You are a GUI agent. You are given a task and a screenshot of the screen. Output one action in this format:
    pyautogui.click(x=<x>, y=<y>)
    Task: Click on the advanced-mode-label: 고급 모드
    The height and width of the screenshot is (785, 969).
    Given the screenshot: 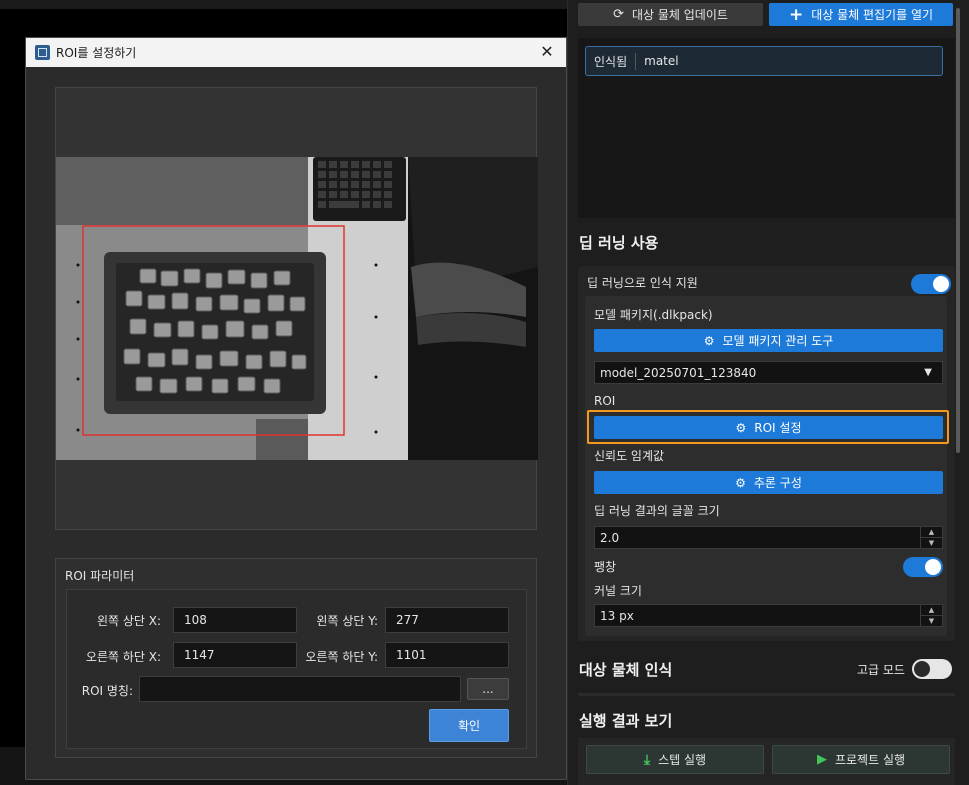 What is the action you would take?
    pyautogui.click(x=881, y=670)
    